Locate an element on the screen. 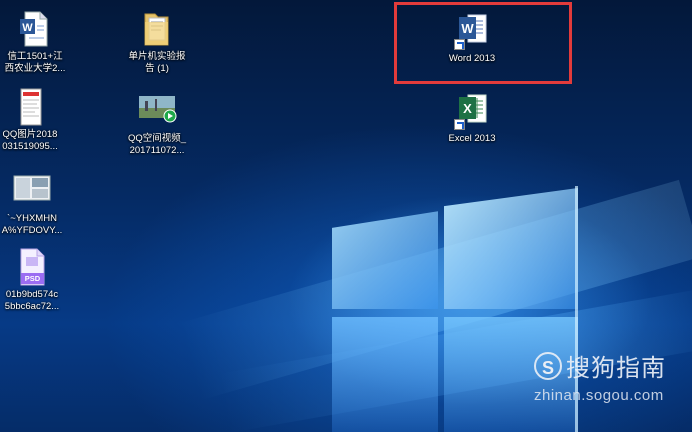 This screenshot has width=692, height=432. icon-label: Excel 2013 is located at coordinates (472, 138).